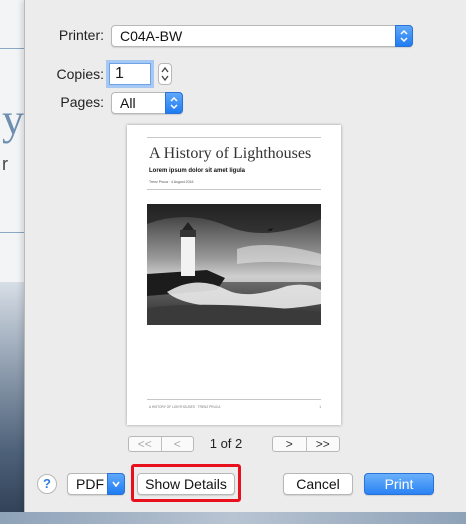 This screenshot has height=524, width=466. I want to click on cancel-button: Cancel, so click(318, 484).